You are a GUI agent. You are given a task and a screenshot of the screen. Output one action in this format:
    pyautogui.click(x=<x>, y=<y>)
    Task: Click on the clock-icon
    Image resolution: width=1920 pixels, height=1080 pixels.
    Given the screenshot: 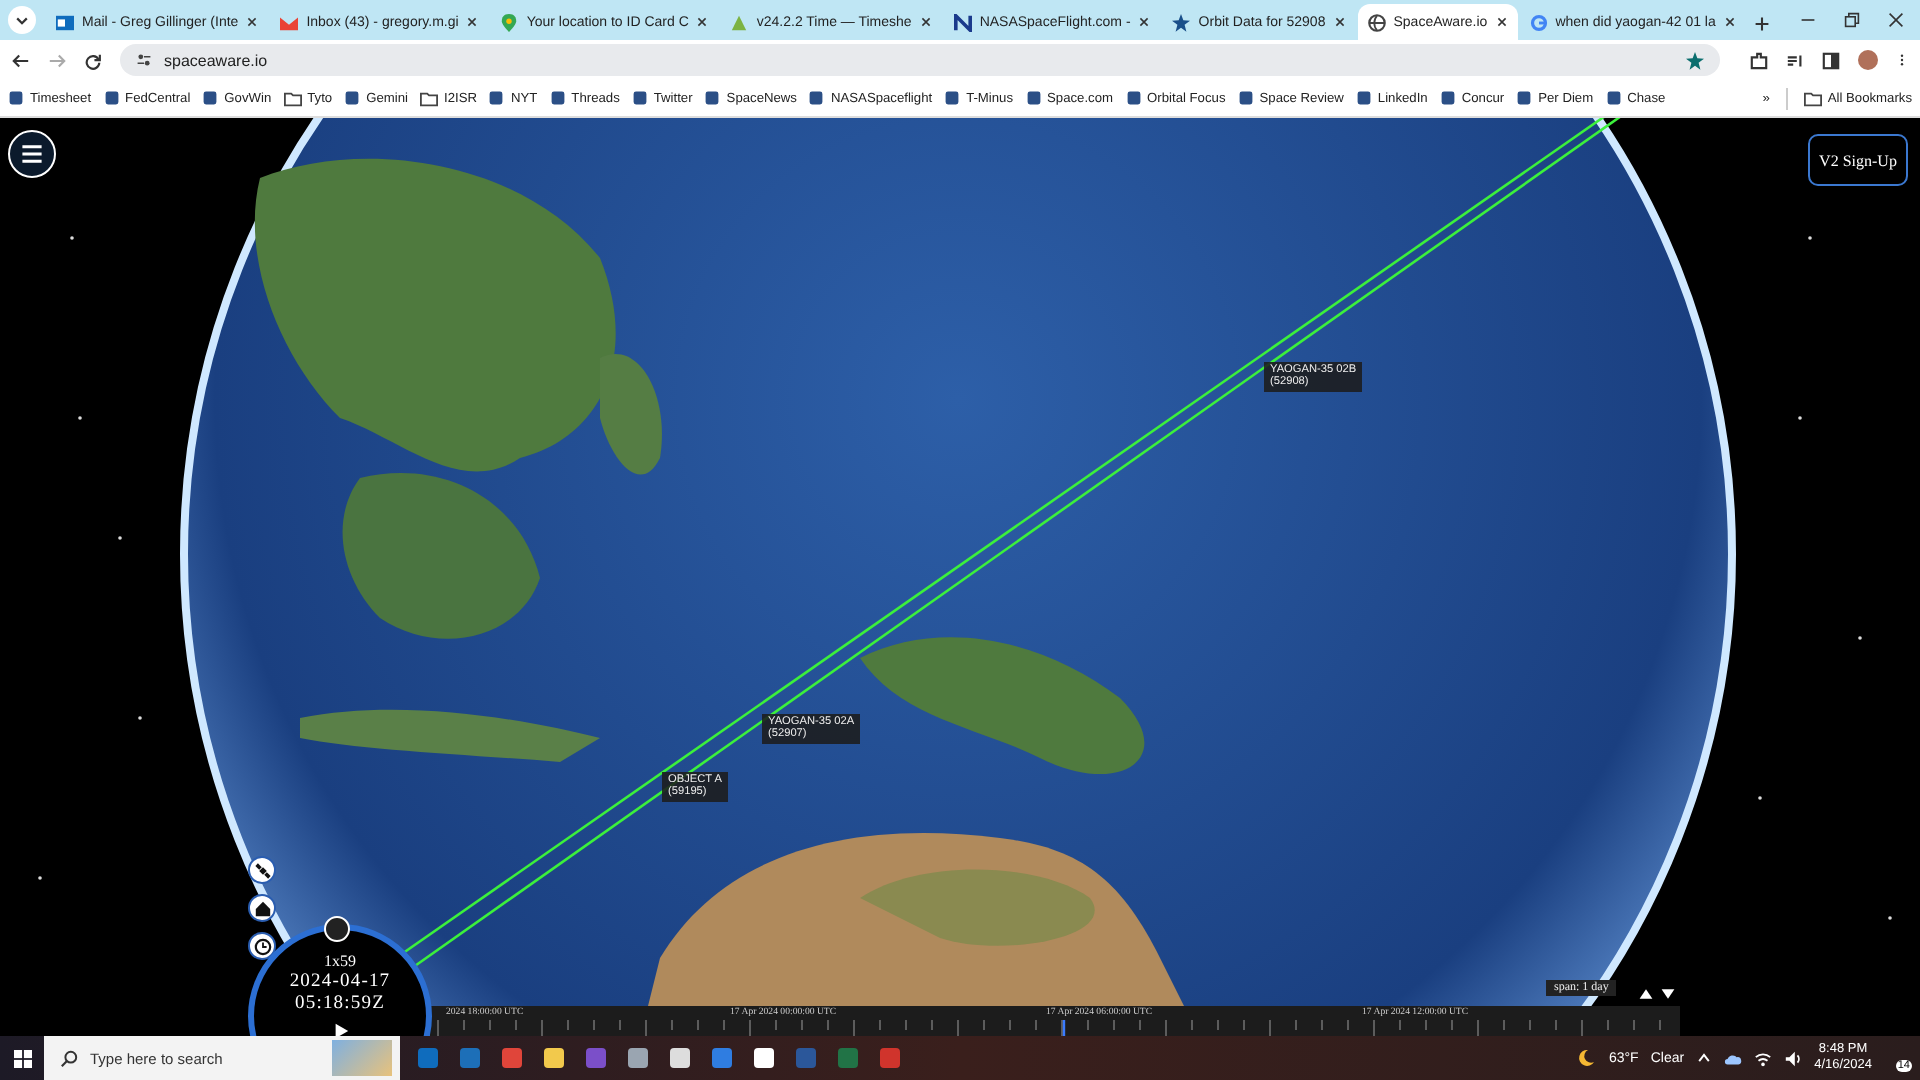 What is the action you would take?
    pyautogui.click(x=262, y=946)
    